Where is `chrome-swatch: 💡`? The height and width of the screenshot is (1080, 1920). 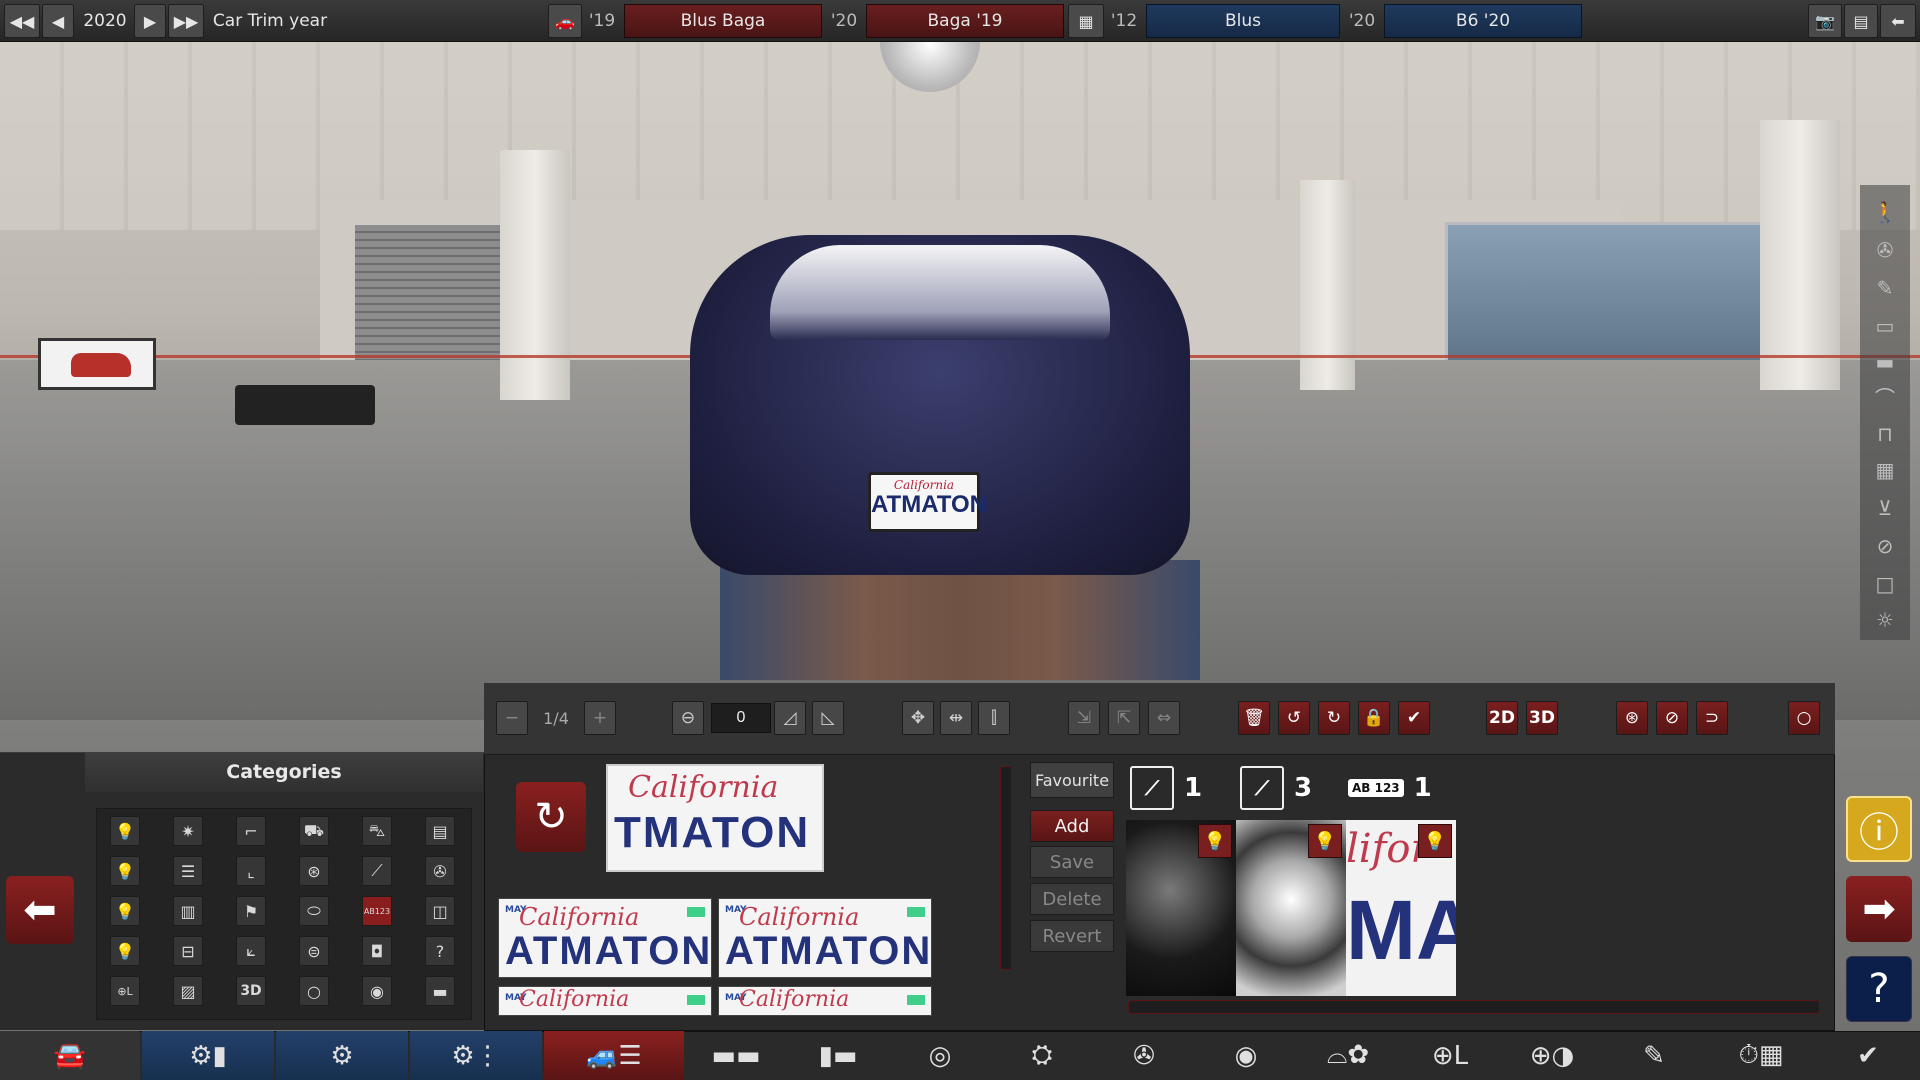 chrome-swatch: 💡 is located at coordinates (1291, 908).